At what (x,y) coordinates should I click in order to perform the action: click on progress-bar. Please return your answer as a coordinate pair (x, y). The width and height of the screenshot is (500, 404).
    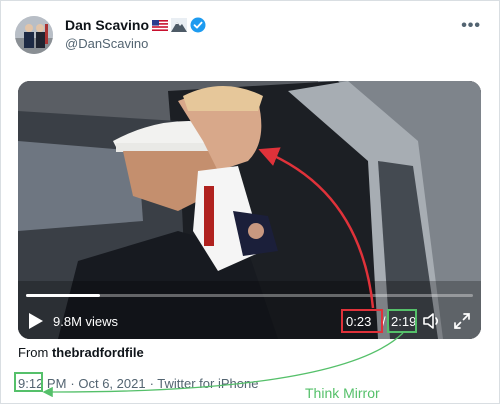
    Looking at the image, I should click on (249, 295).